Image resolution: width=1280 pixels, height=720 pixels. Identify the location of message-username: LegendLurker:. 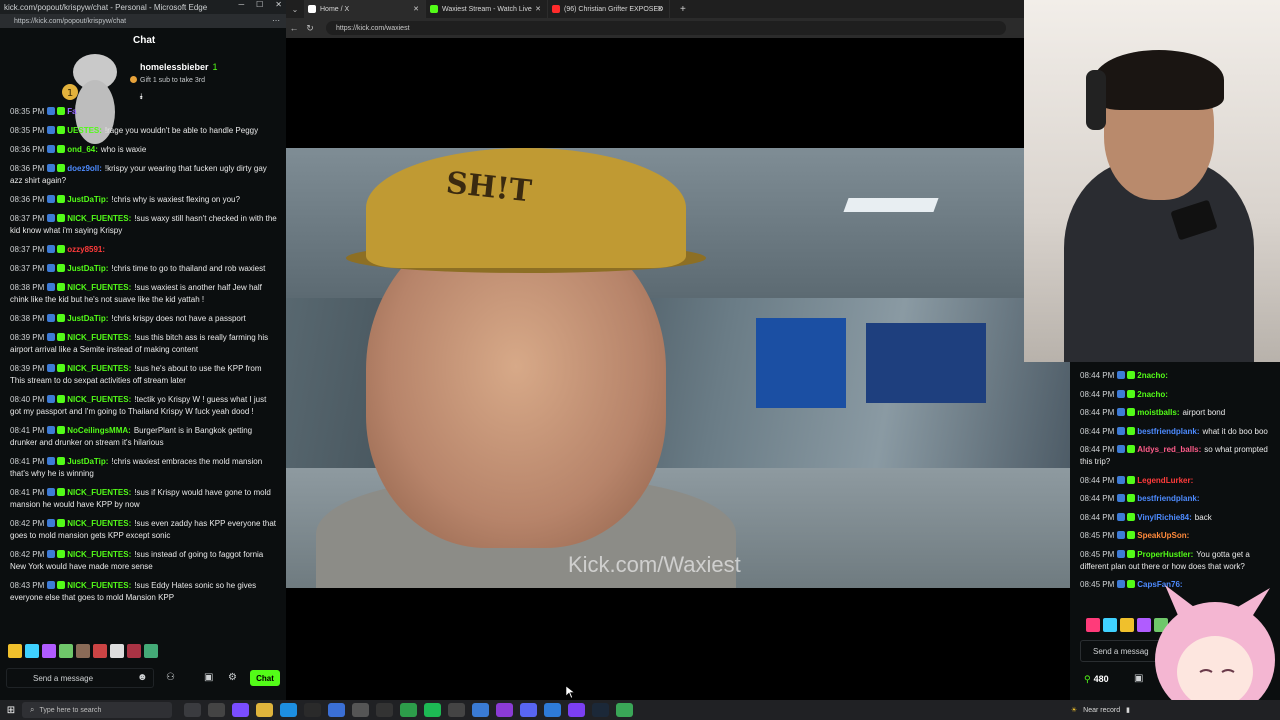
(1165, 480).